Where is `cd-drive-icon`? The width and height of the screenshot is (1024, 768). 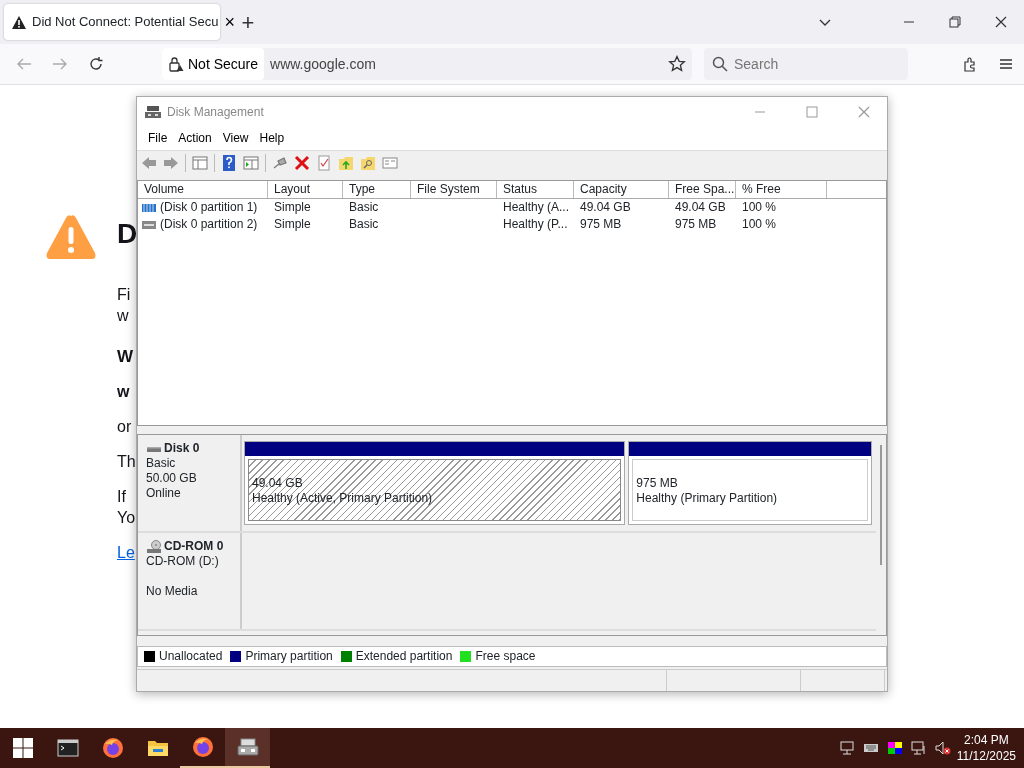
cd-drive-icon is located at coordinates (154, 546).